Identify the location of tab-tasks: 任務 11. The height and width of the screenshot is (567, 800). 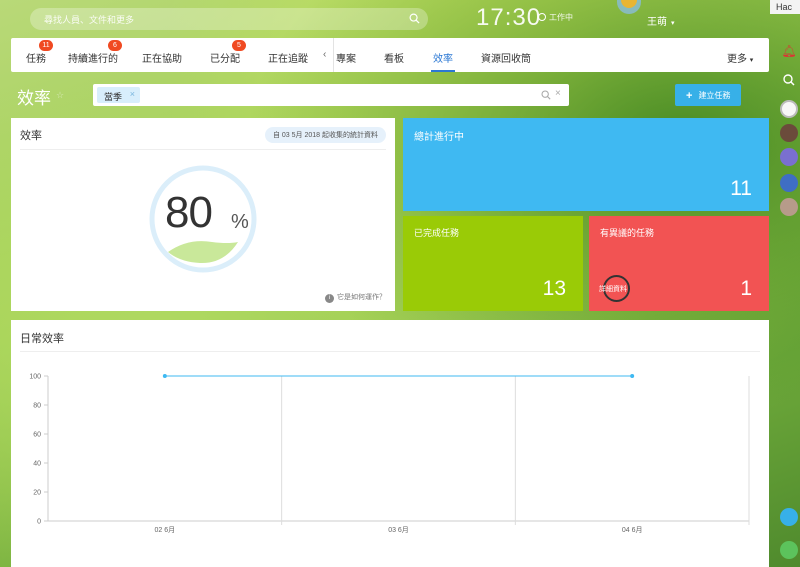
(39, 52).